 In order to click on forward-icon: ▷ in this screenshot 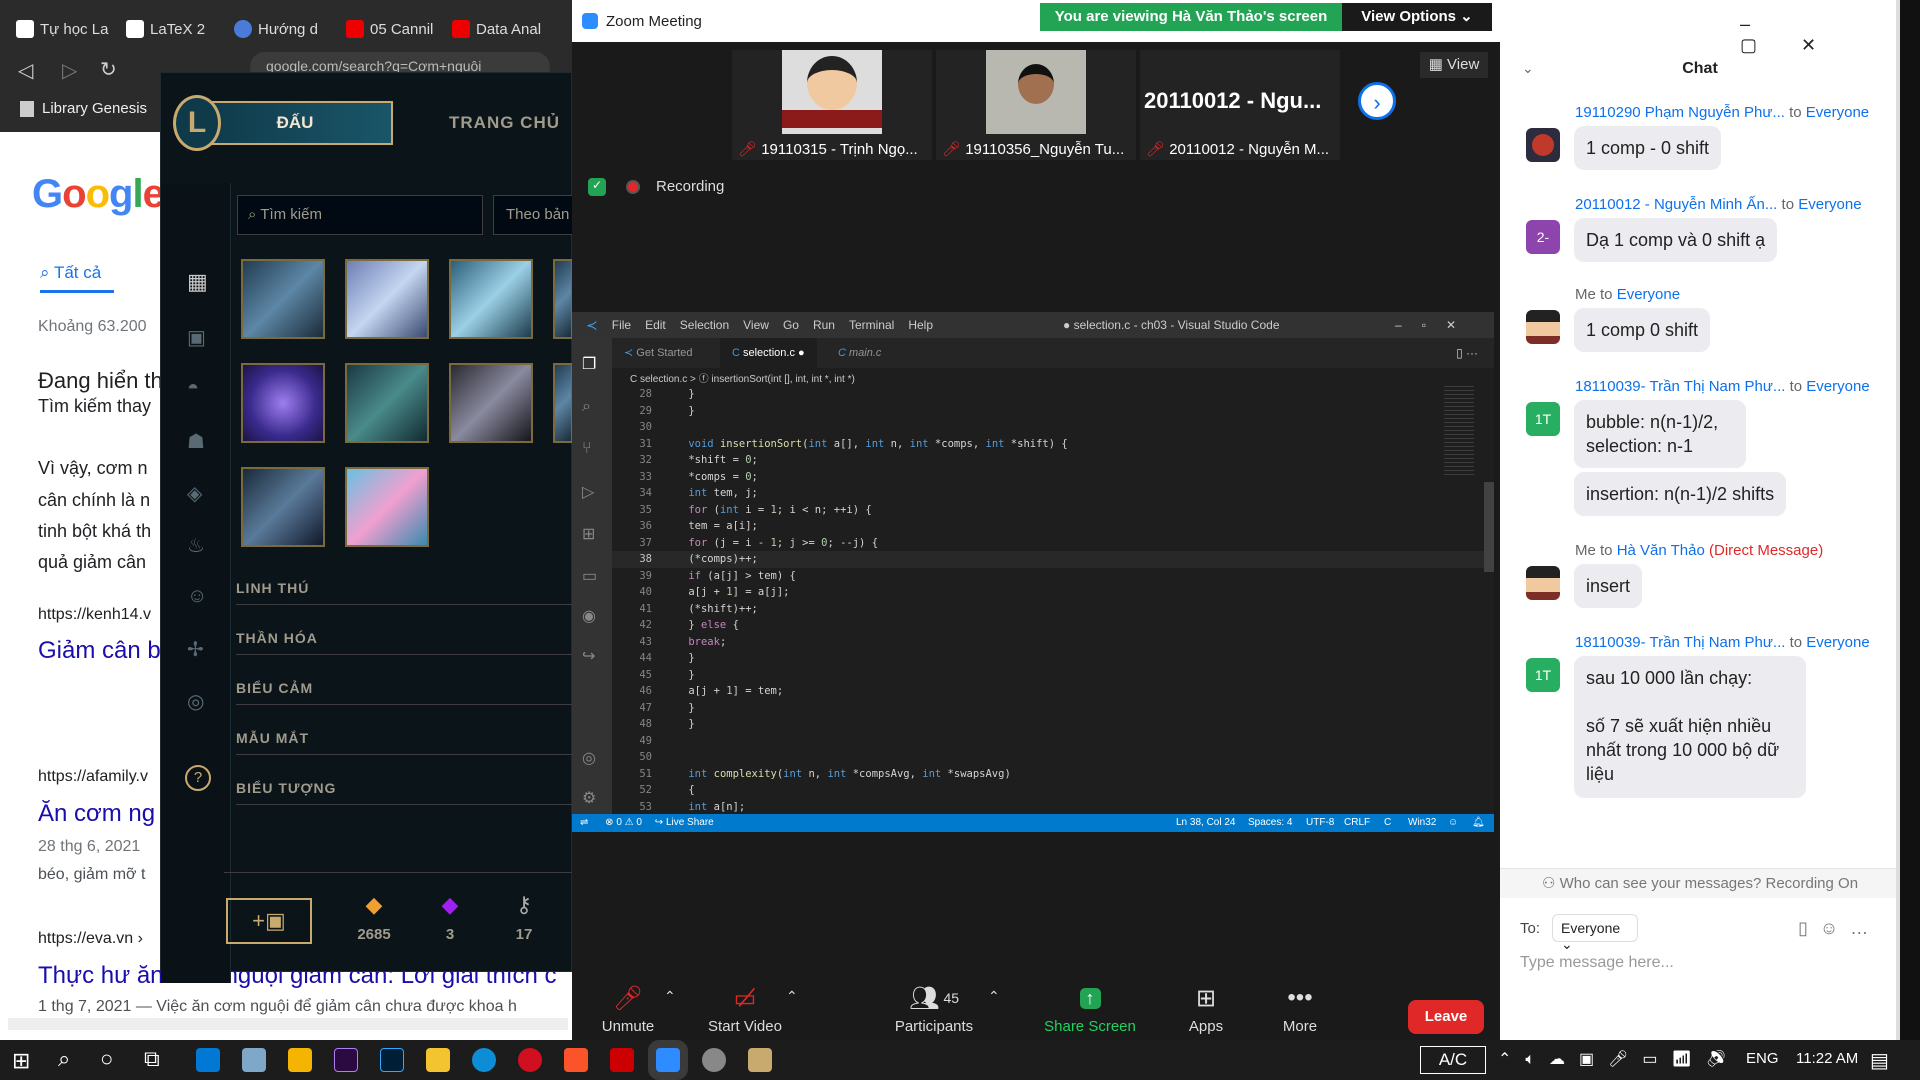, I will do `click(69, 70)`.